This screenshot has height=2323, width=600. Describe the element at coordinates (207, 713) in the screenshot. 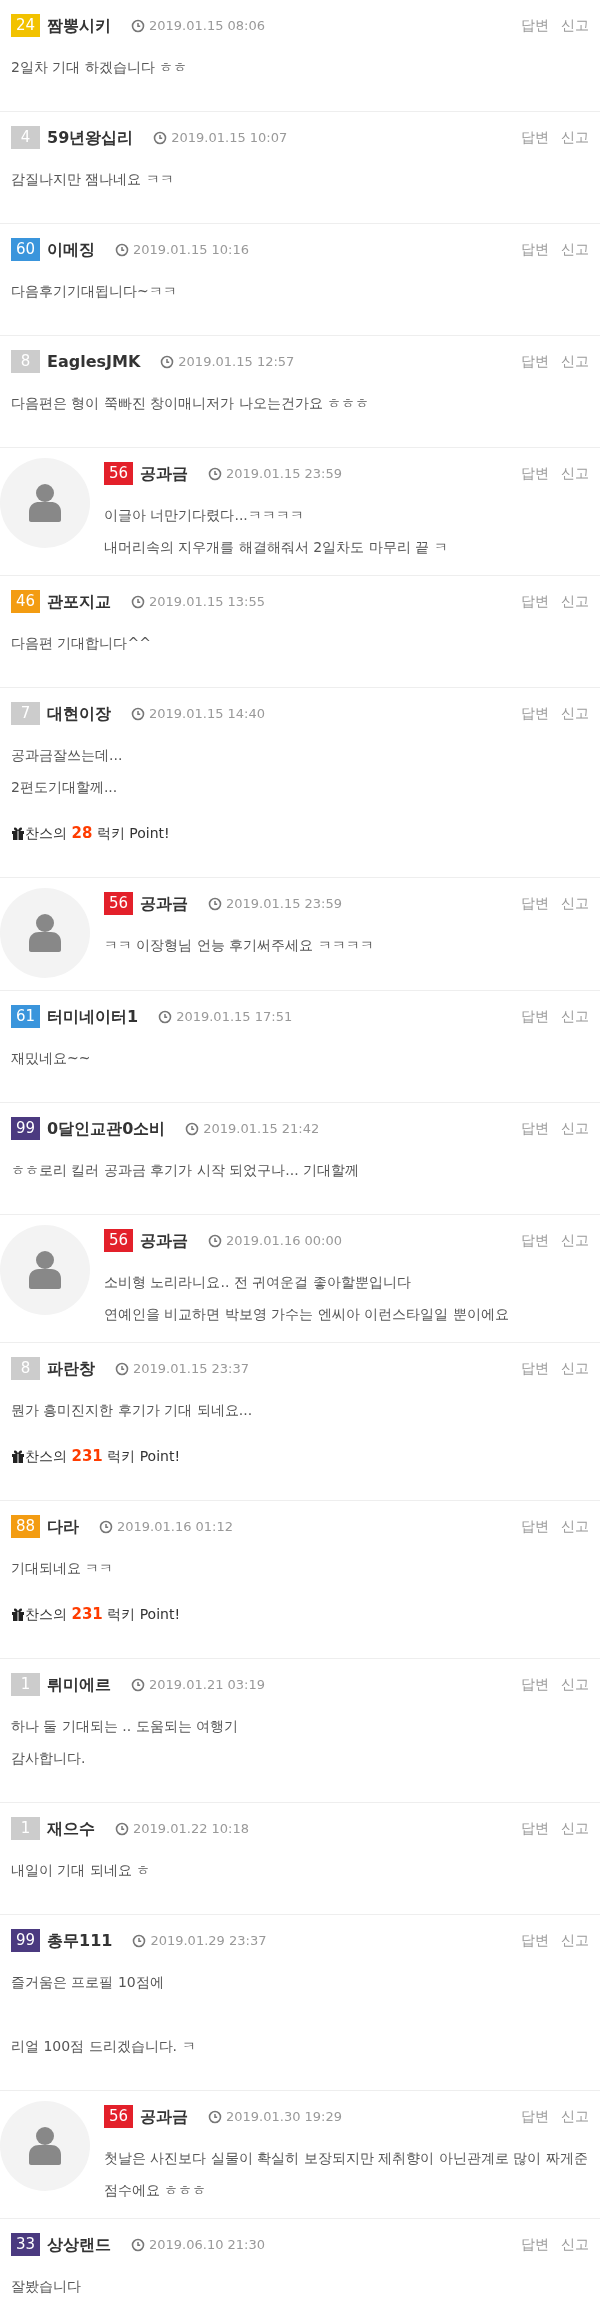

I see `timestamp: 2019.01.15 14:40` at that location.